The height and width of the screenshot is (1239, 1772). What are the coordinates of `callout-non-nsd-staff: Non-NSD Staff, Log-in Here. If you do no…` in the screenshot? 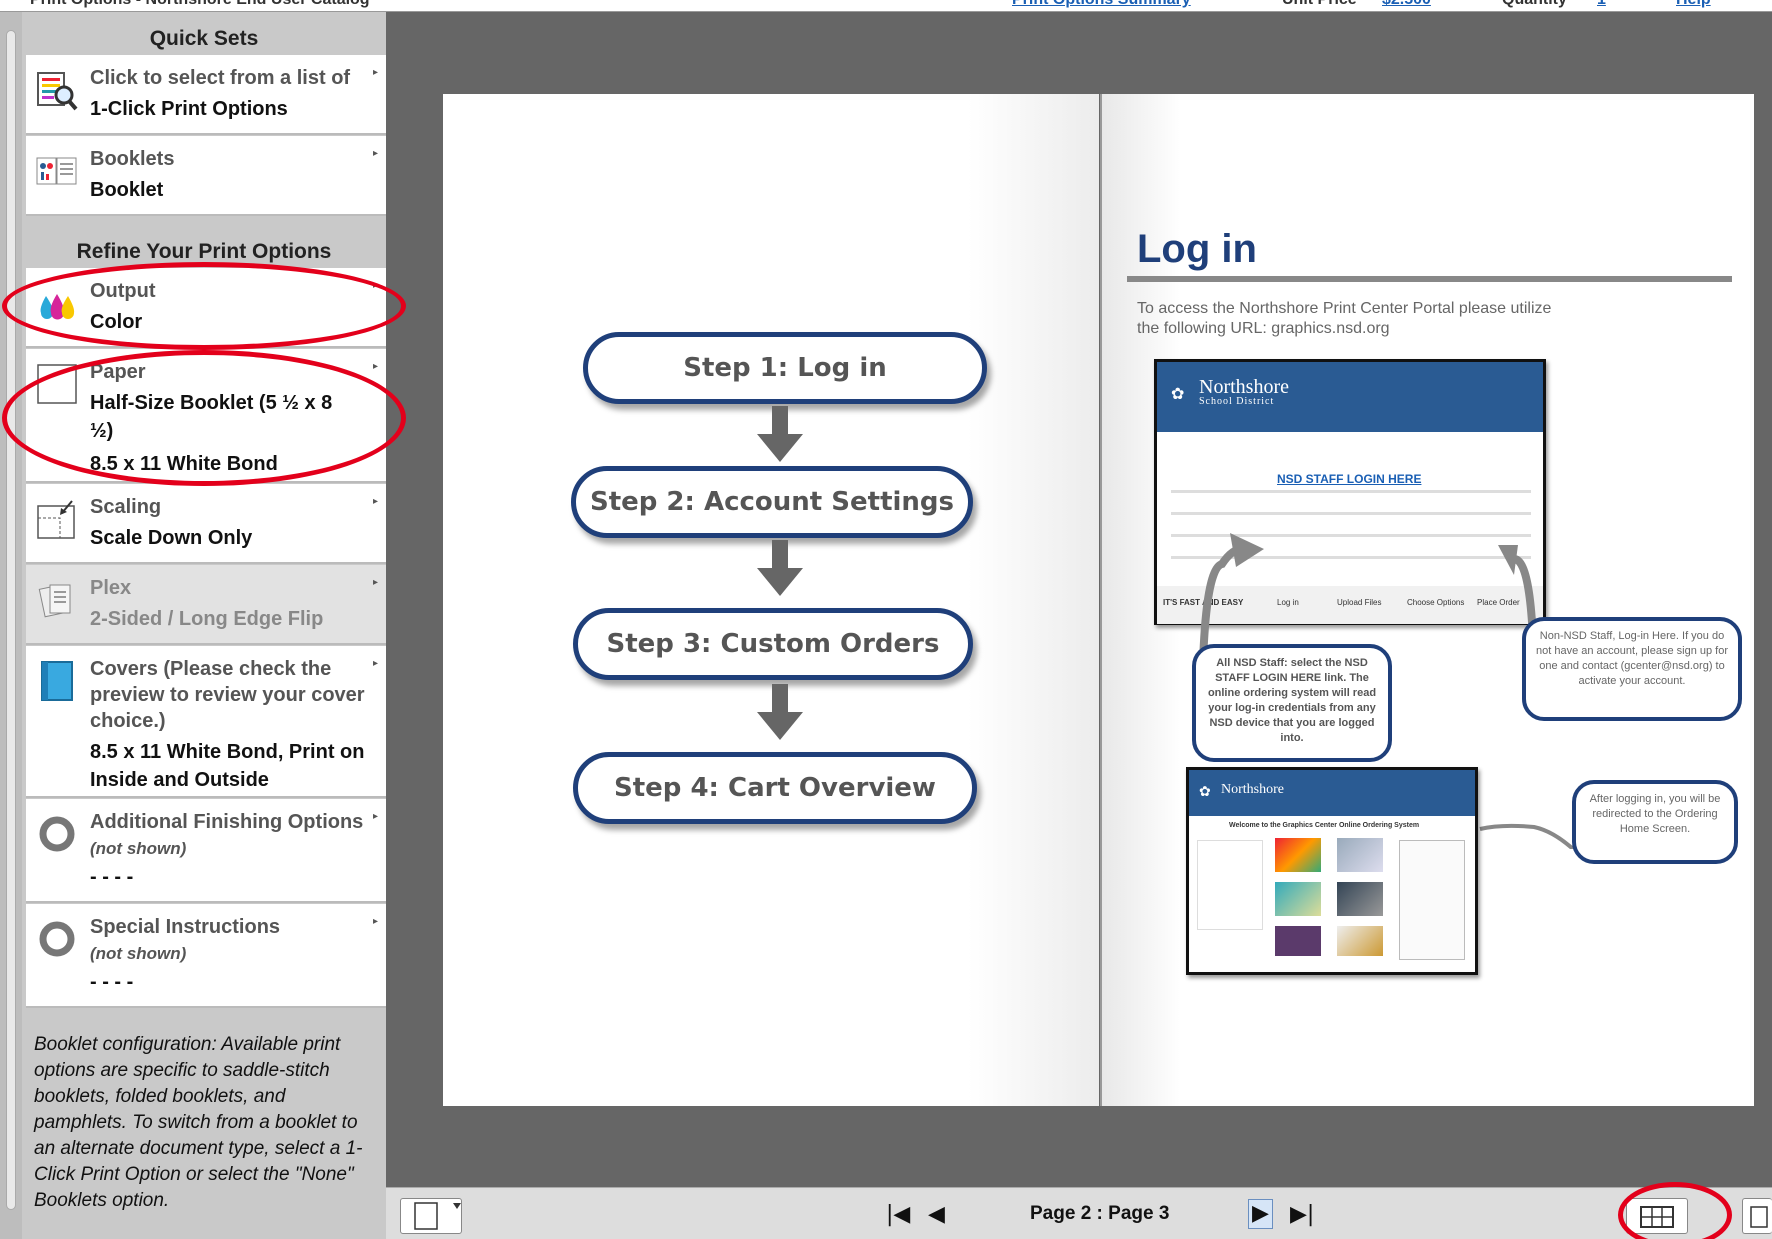 It's located at (1632, 669).